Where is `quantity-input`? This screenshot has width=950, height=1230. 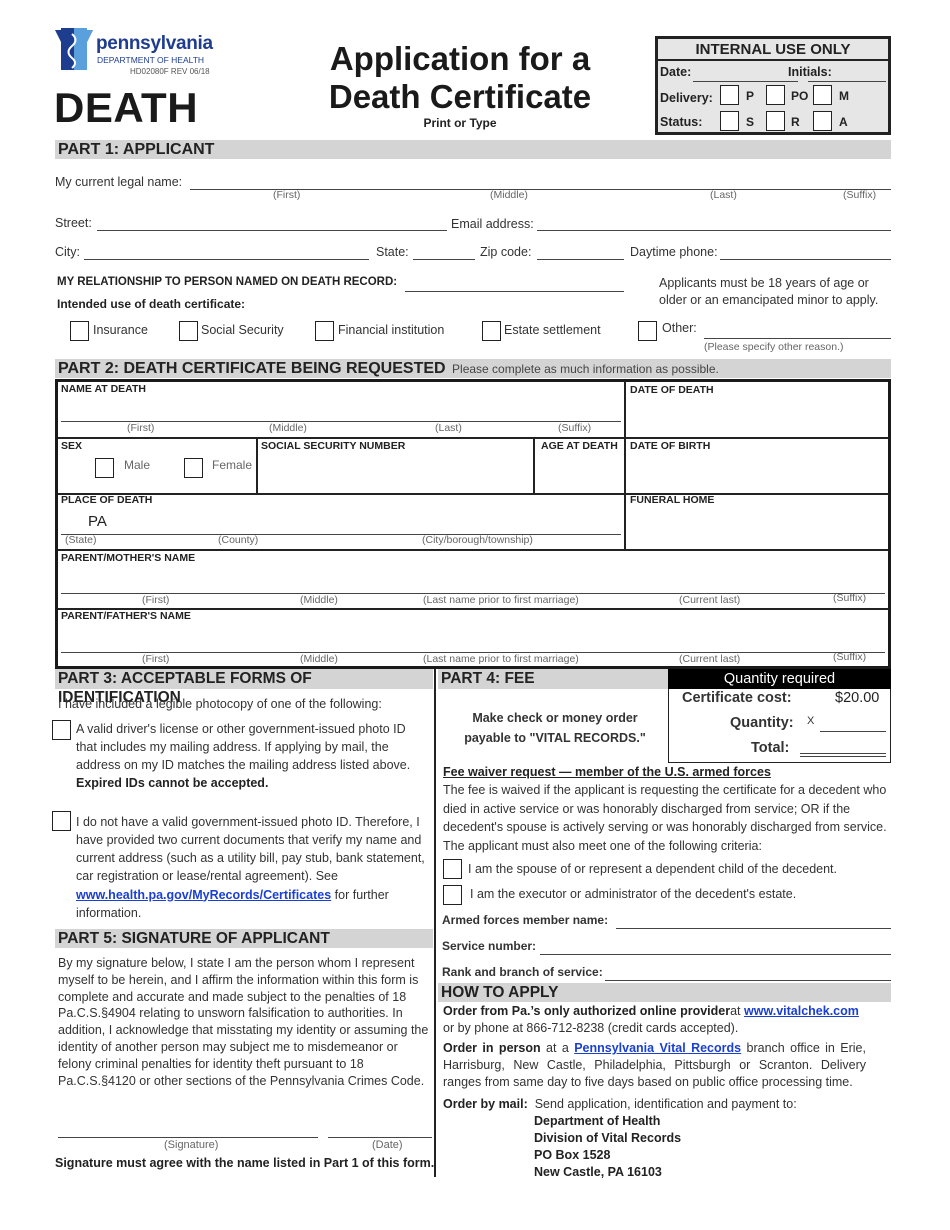
quantity-input is located at coordinates (853, 731).